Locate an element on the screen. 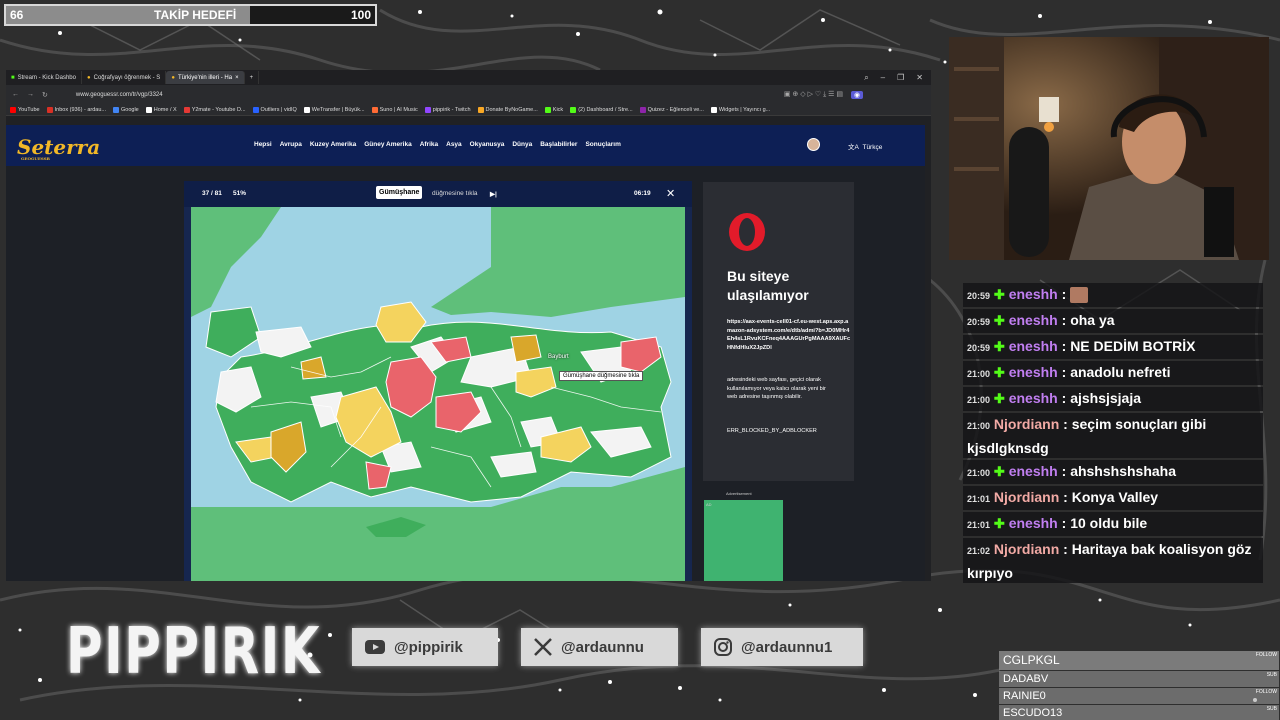 Image resolution: width=1280 pixels, height=720 pixels. bookmark-item: Google is located at coordinates (126, 109).